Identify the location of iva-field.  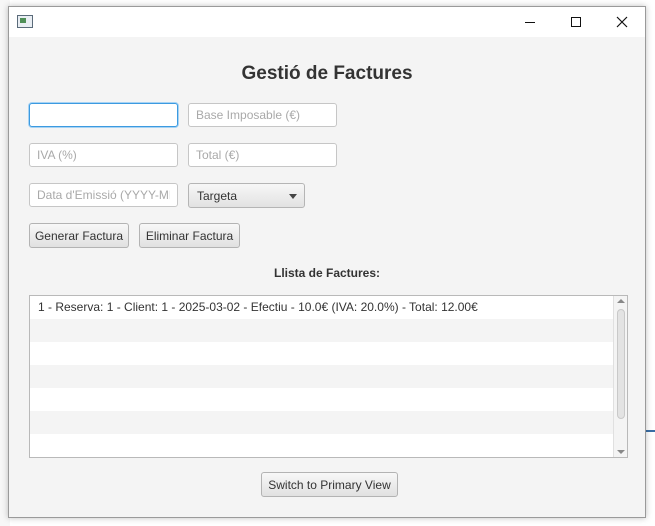
(103, 155).